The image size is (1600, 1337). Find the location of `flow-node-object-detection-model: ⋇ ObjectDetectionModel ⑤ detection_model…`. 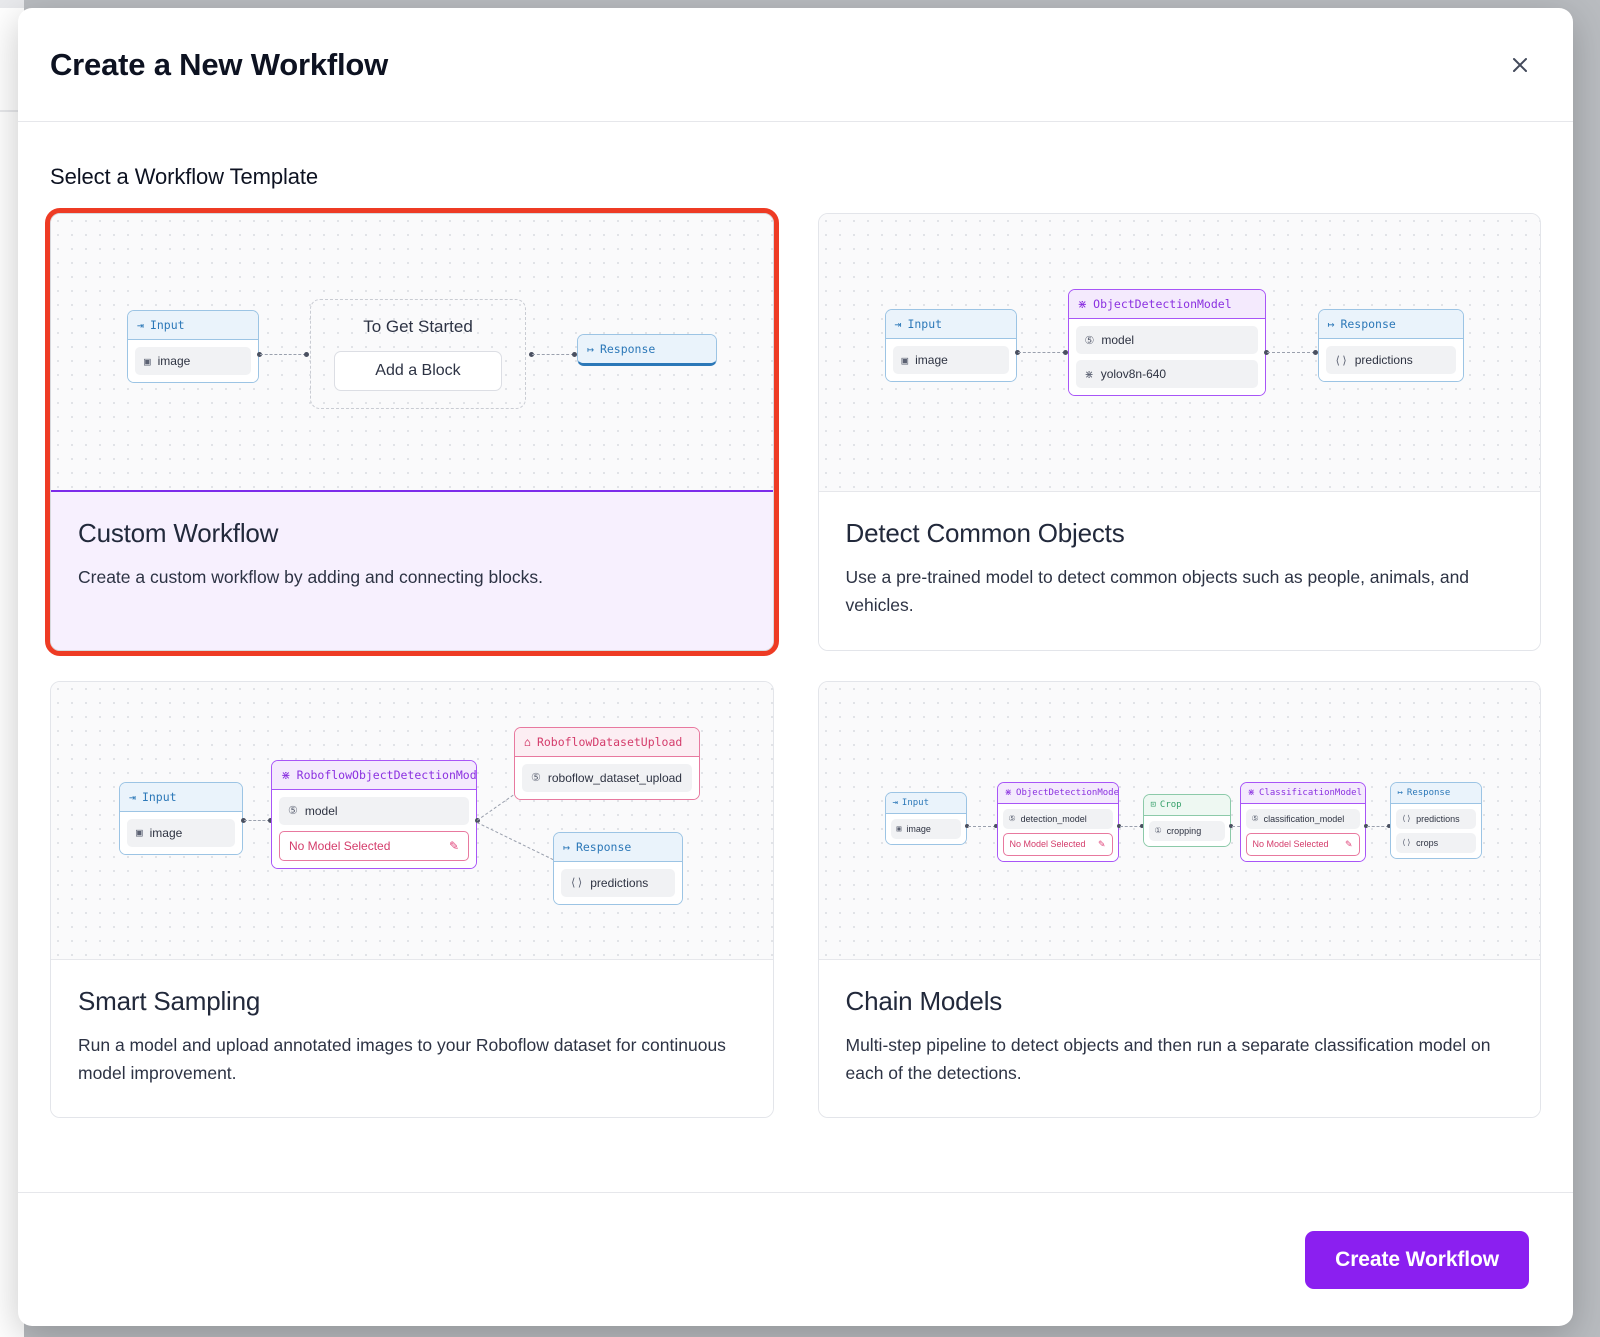

flow-node-object-detection-model: ⋇ ObjectDetectionModel ⑤ detection_model… is located at coordinates (1057, 821).